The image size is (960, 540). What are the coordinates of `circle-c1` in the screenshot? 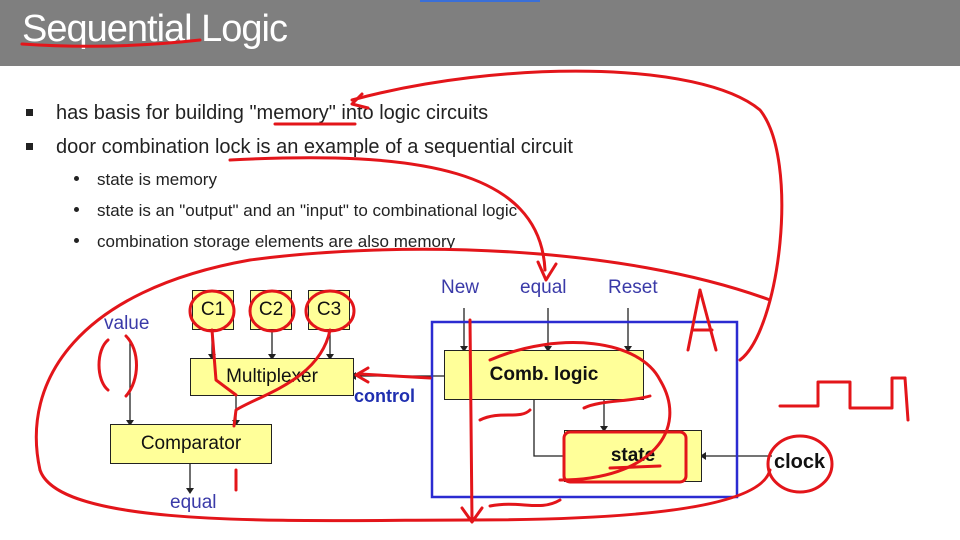 It's located at (212, 311).